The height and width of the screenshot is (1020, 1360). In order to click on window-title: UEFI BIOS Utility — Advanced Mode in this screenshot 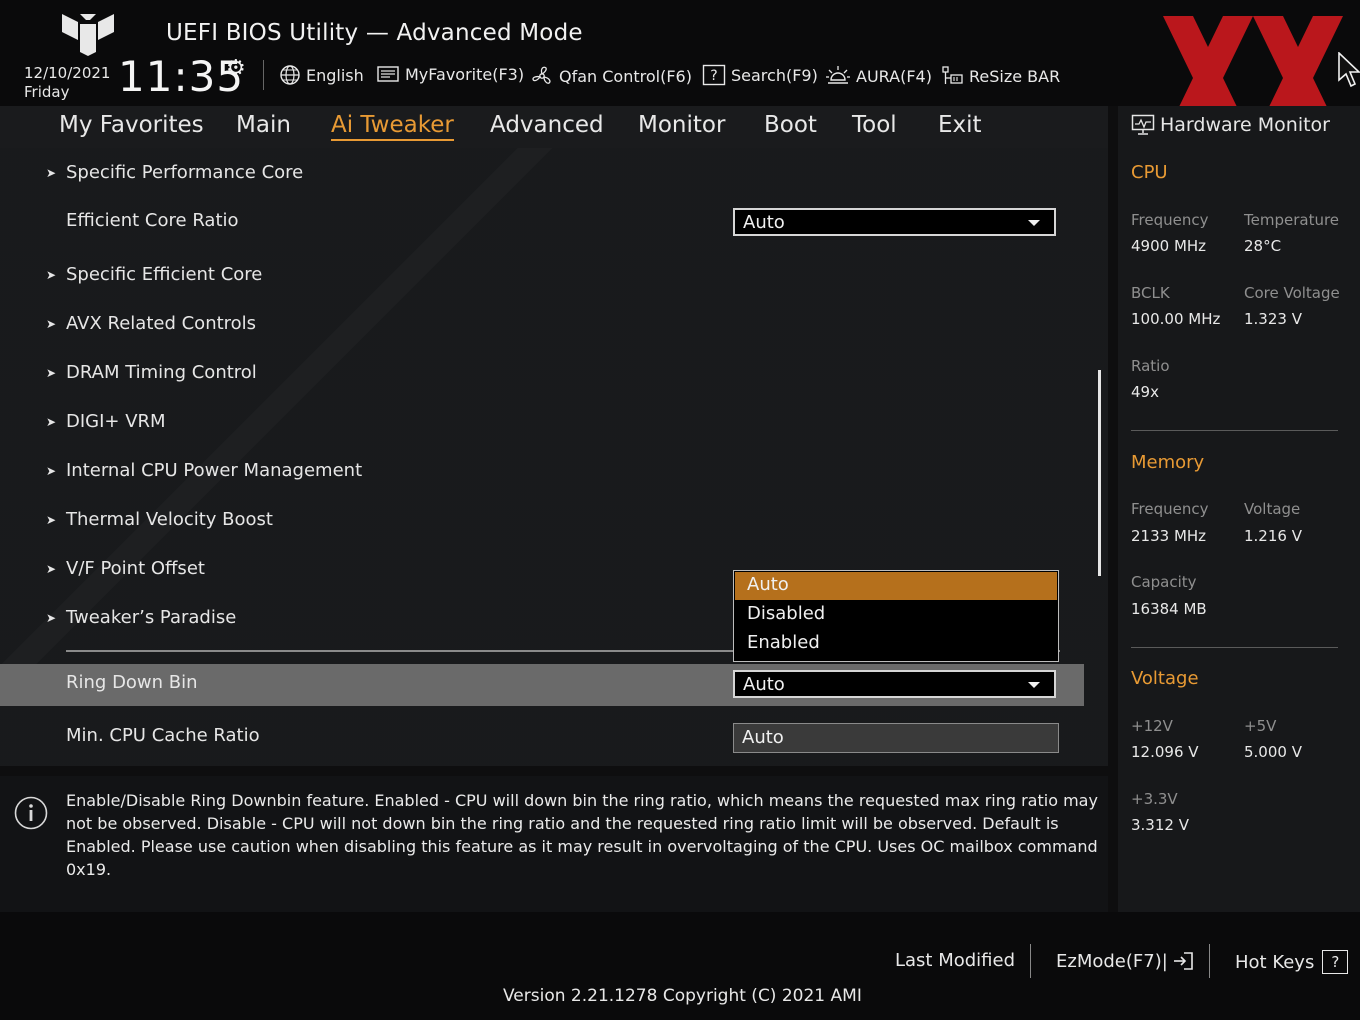, I will do `click(374, 33)`.